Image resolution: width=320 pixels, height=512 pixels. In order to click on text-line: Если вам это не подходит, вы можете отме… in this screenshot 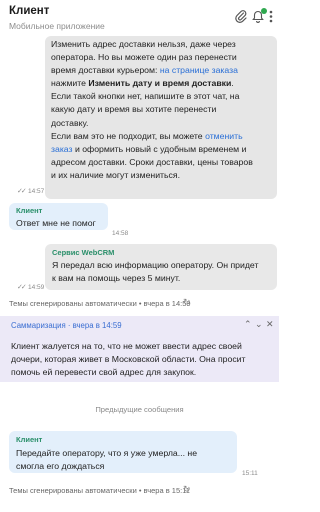, I will do `click(161, 136)`.